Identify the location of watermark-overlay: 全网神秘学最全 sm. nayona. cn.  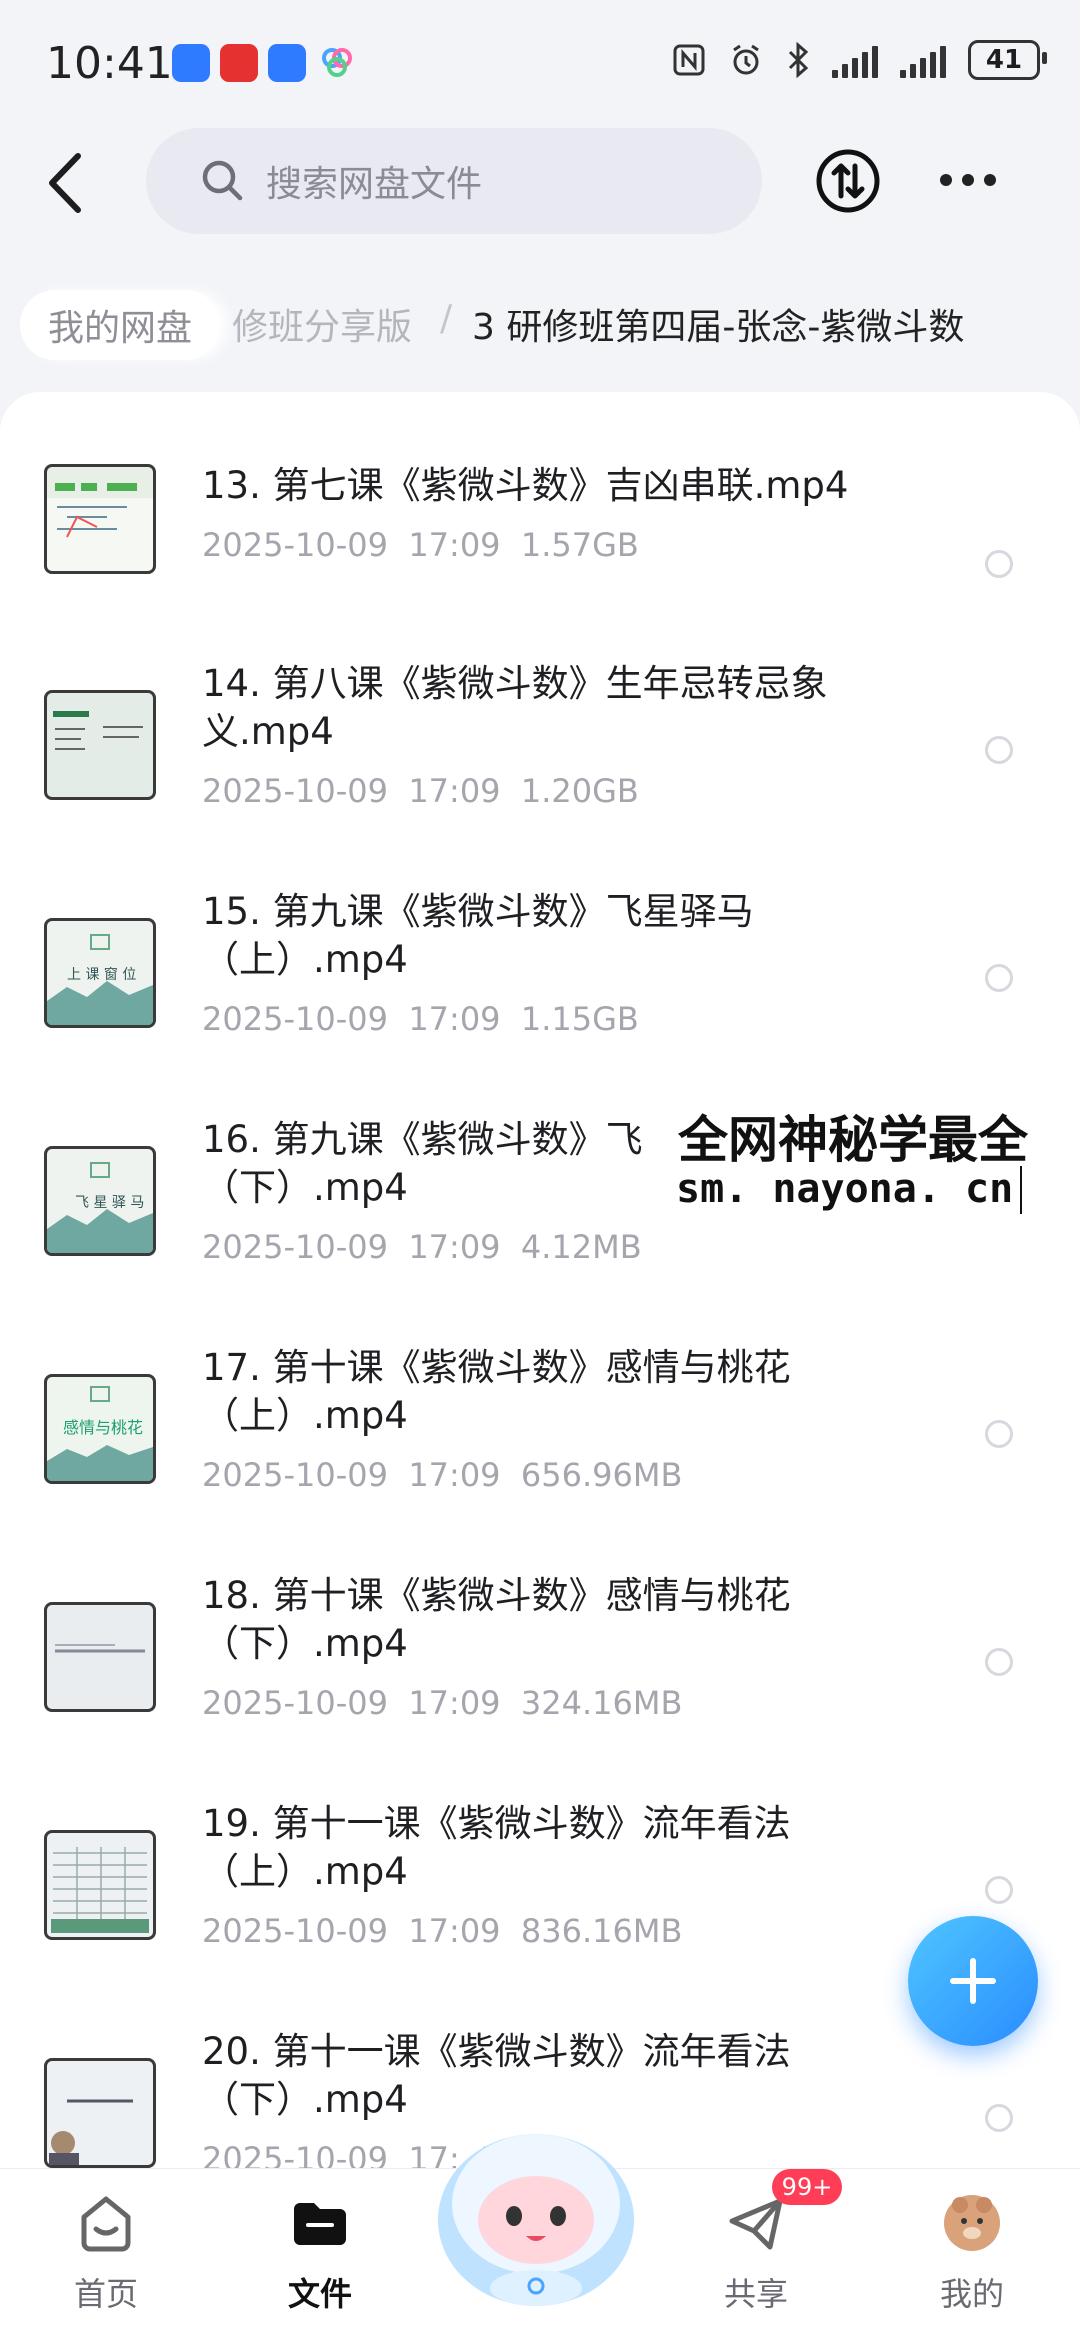
(876, 1161).